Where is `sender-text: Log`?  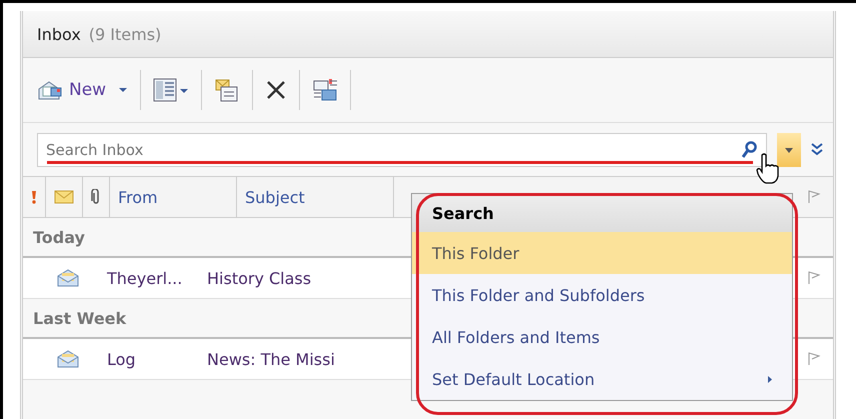
sender-text: Log is located at coordinates (122, 359).